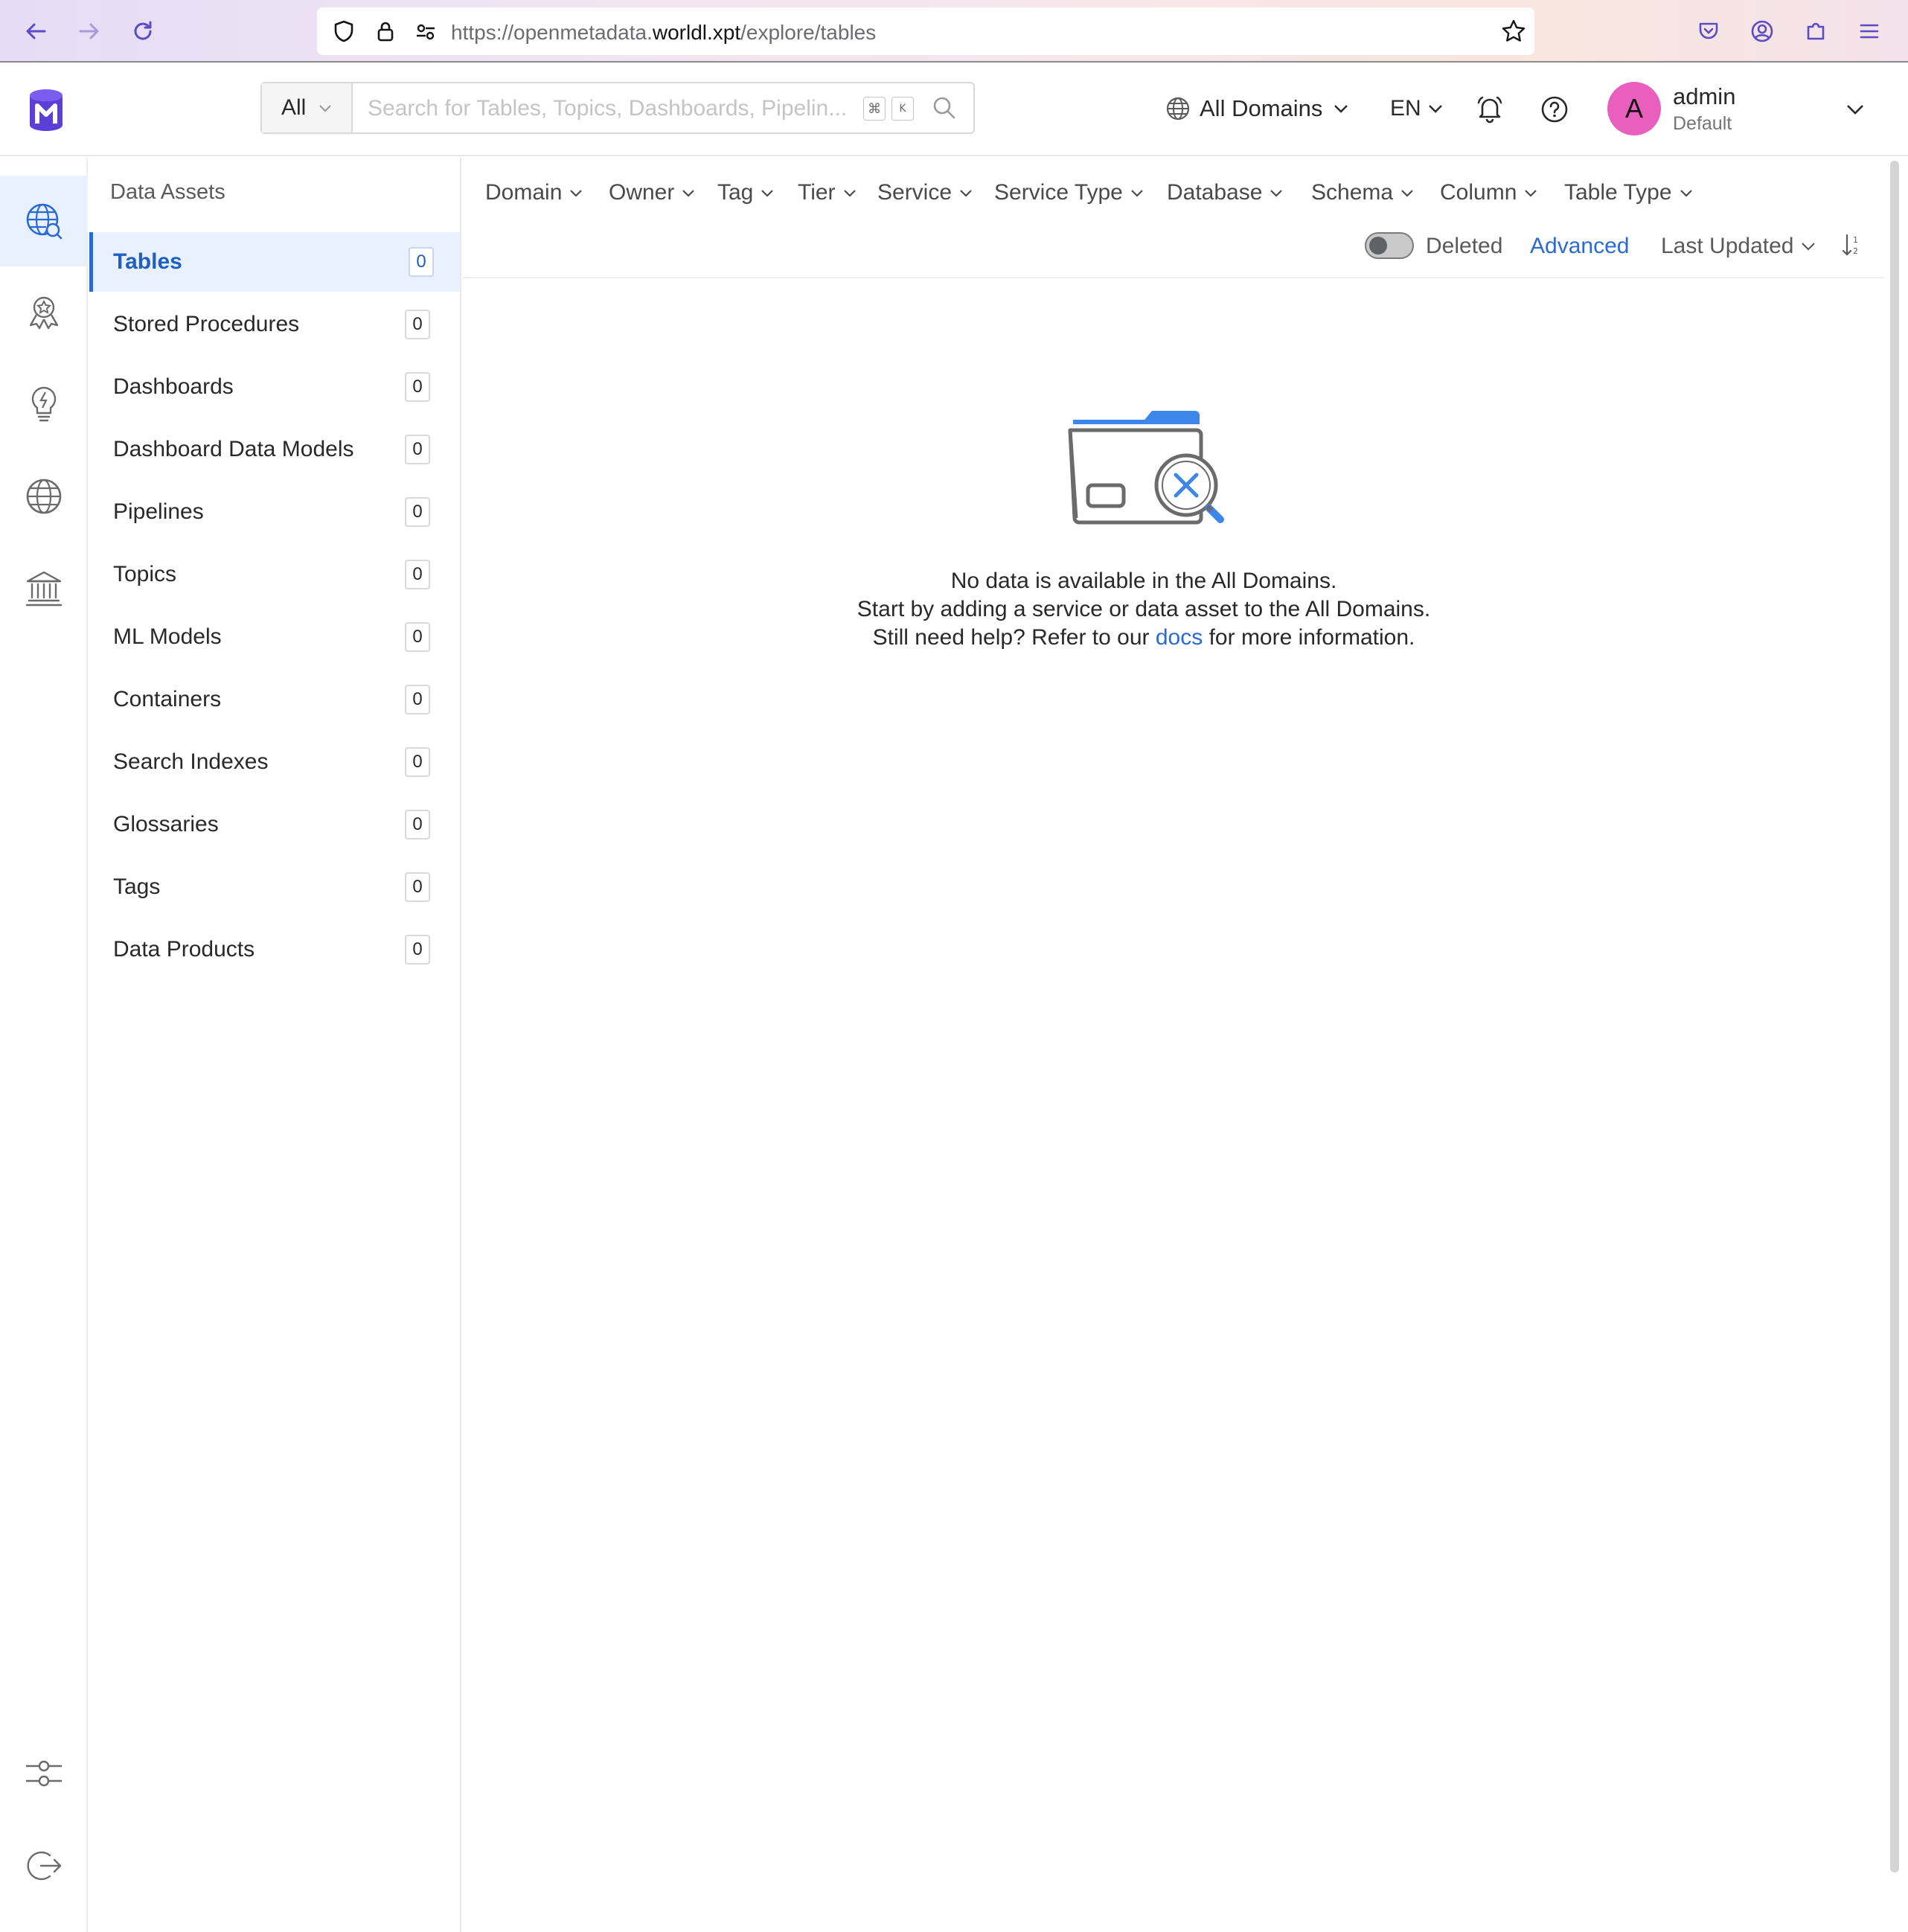 Image resolution: width=1908 pixels, height=1932 pixels. What do you see at coordinates (828, 192) in the screenshot?
I see `filter-tier: Tier` at bounding box center [828, 192].